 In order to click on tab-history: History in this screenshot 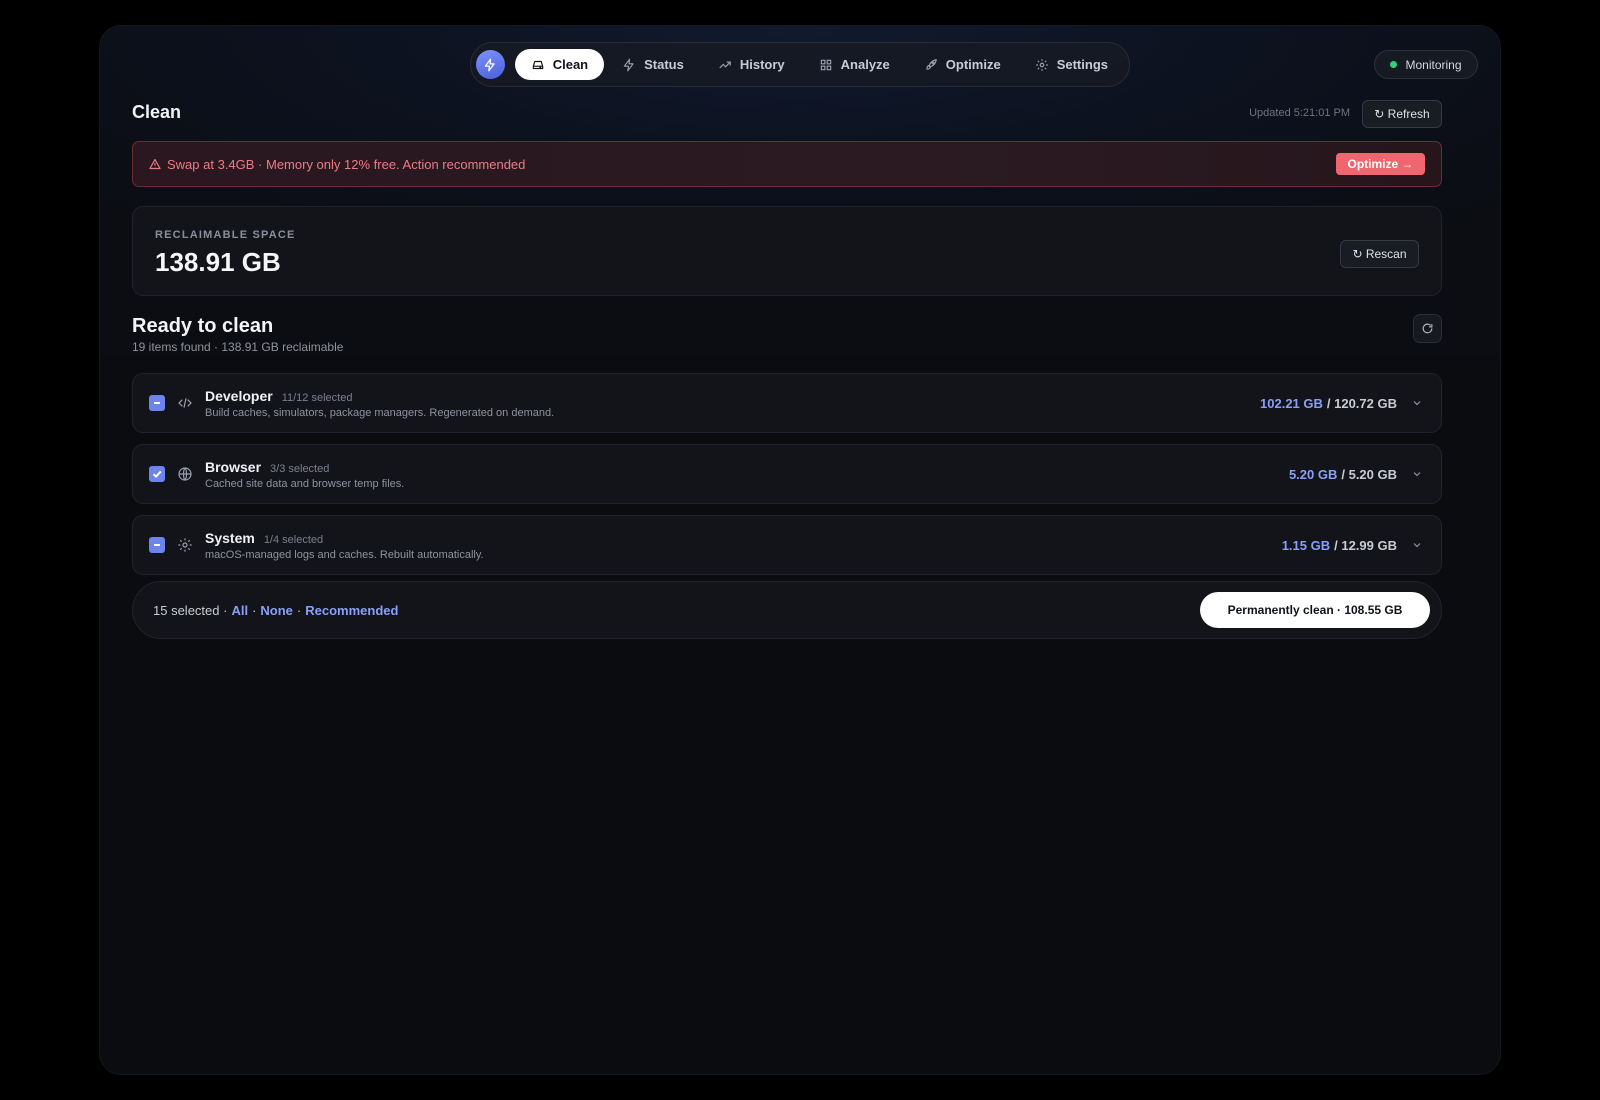, I will do `click(751, 64)`.